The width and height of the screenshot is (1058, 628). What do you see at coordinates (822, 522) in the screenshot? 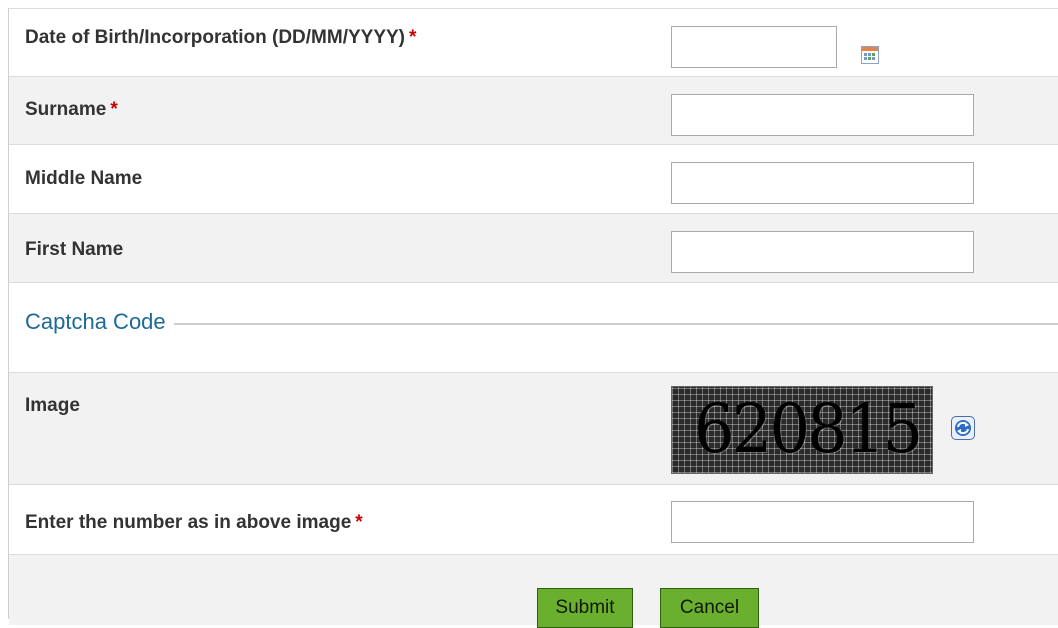
I see `captcha-answer-input` at bounding box center [822, 522].